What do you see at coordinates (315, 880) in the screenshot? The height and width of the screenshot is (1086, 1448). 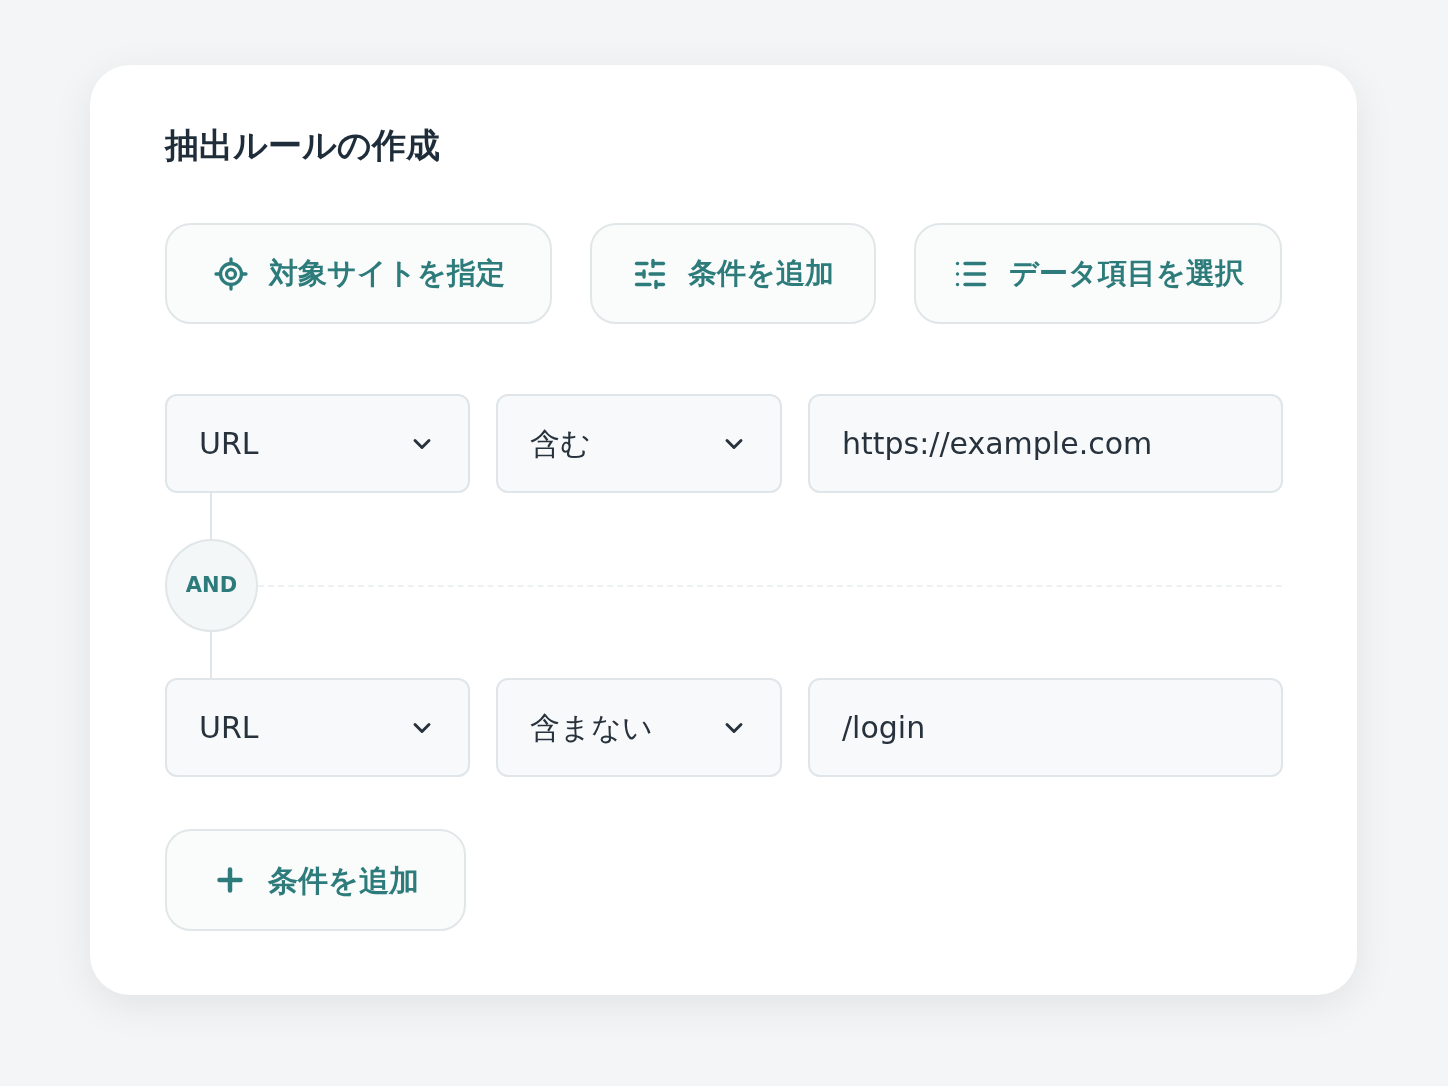 I see `add-condition-button: 条件を追加` at bounding box center [315, 880].